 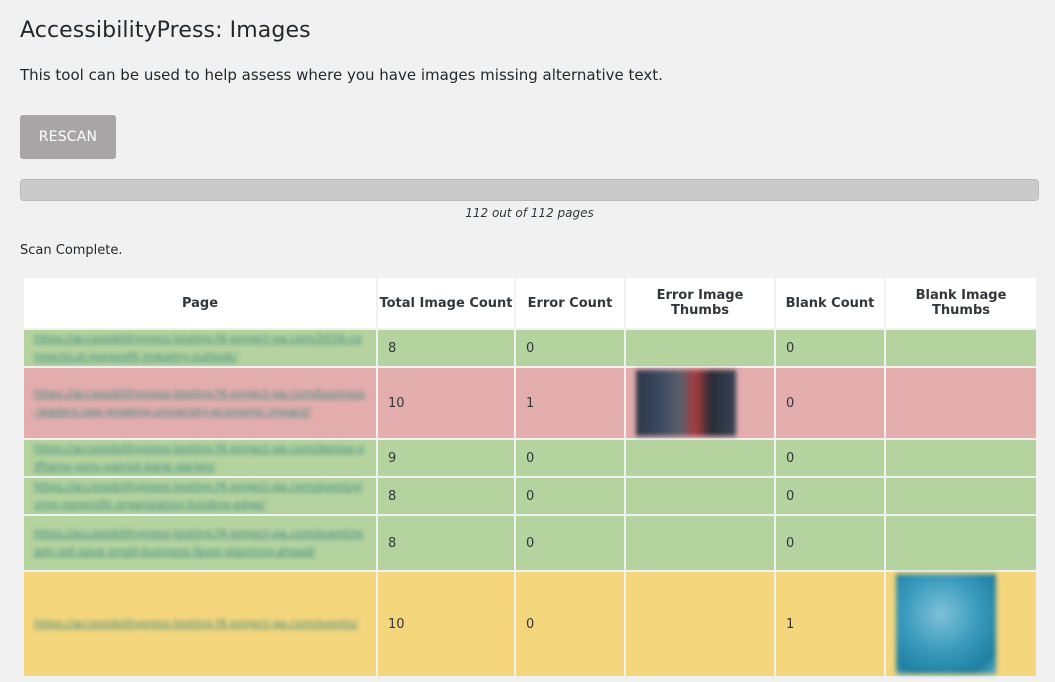 I want to click on blank-count-cell: 1, so click(x=830, y=624).